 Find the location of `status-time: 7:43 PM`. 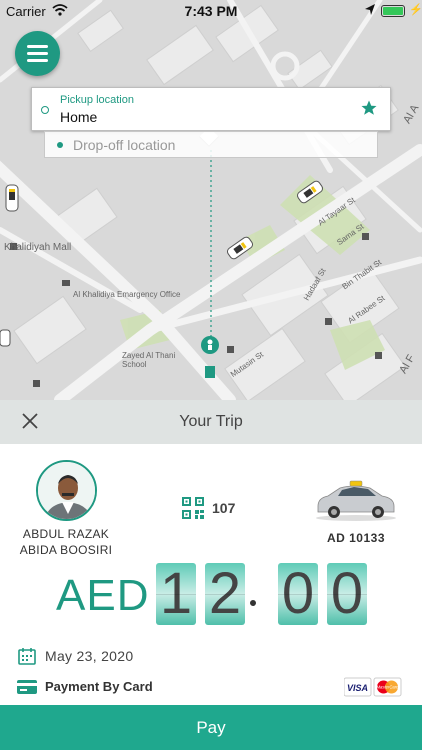

status-time: 7:43 PM is located at coordinates (211, 11).